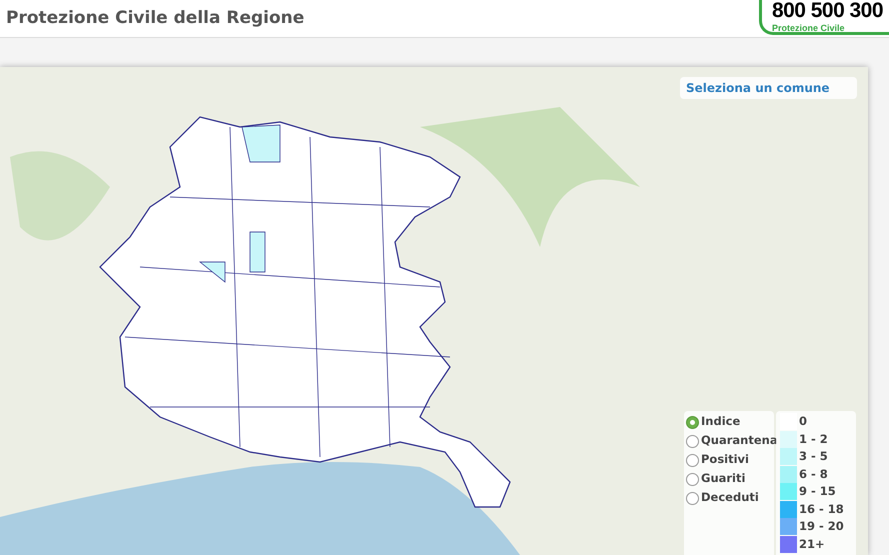 The width and height of the screenshot is (889, 555). I want to click on layer-radio: Positivi, so click(730, 460).